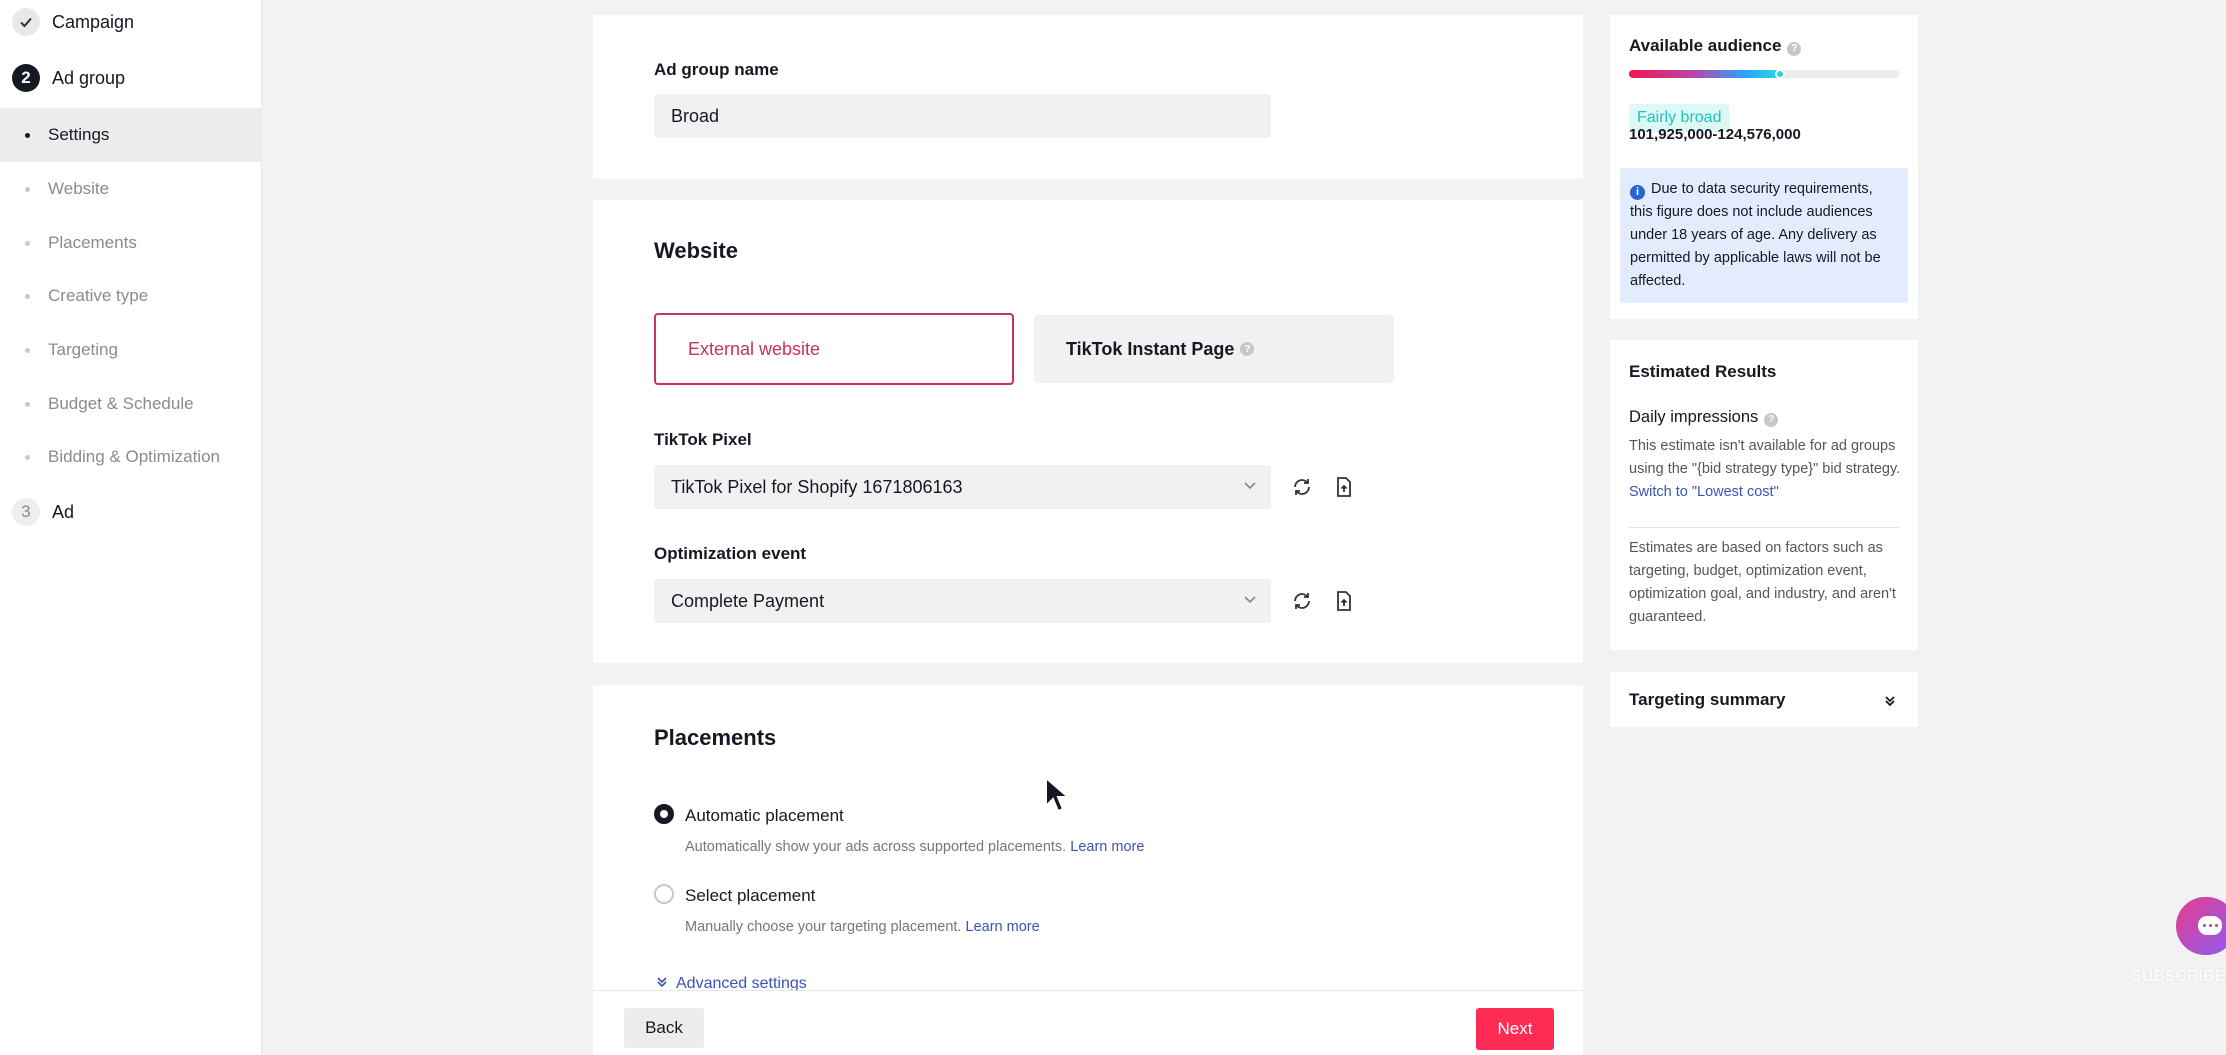 The width and height of the screenshot is (2226, 1055). What do you see at coordinates (664, 894) in the screenshot?
I see `select-placement-radio` at bounding box center [664, 894].